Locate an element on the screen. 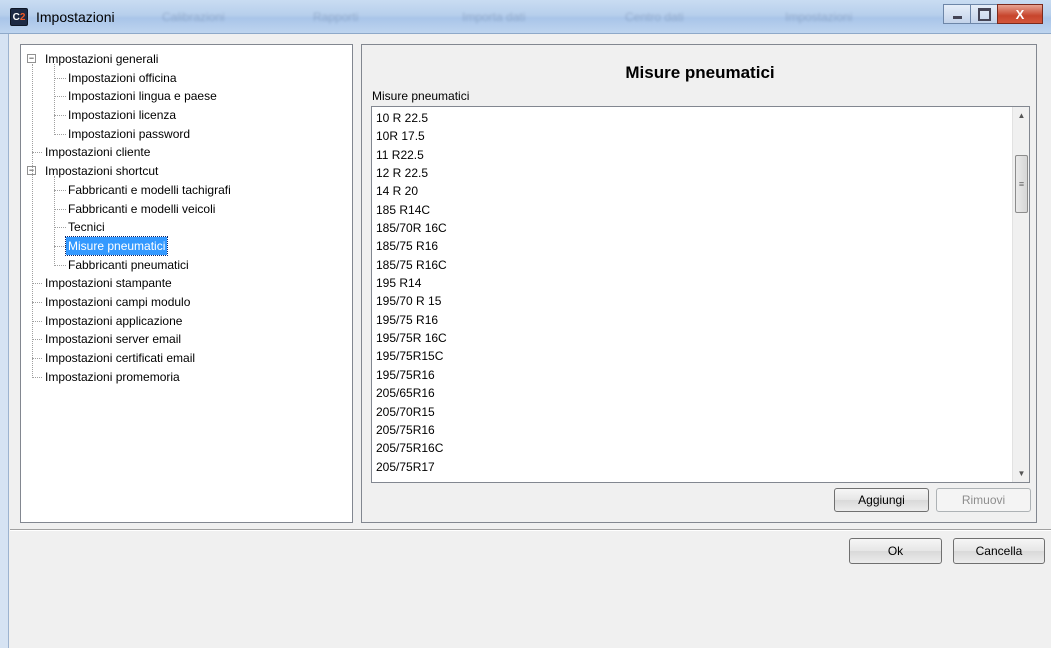  tree-item: Impostazioni officina is located at coordinates (186, 78).